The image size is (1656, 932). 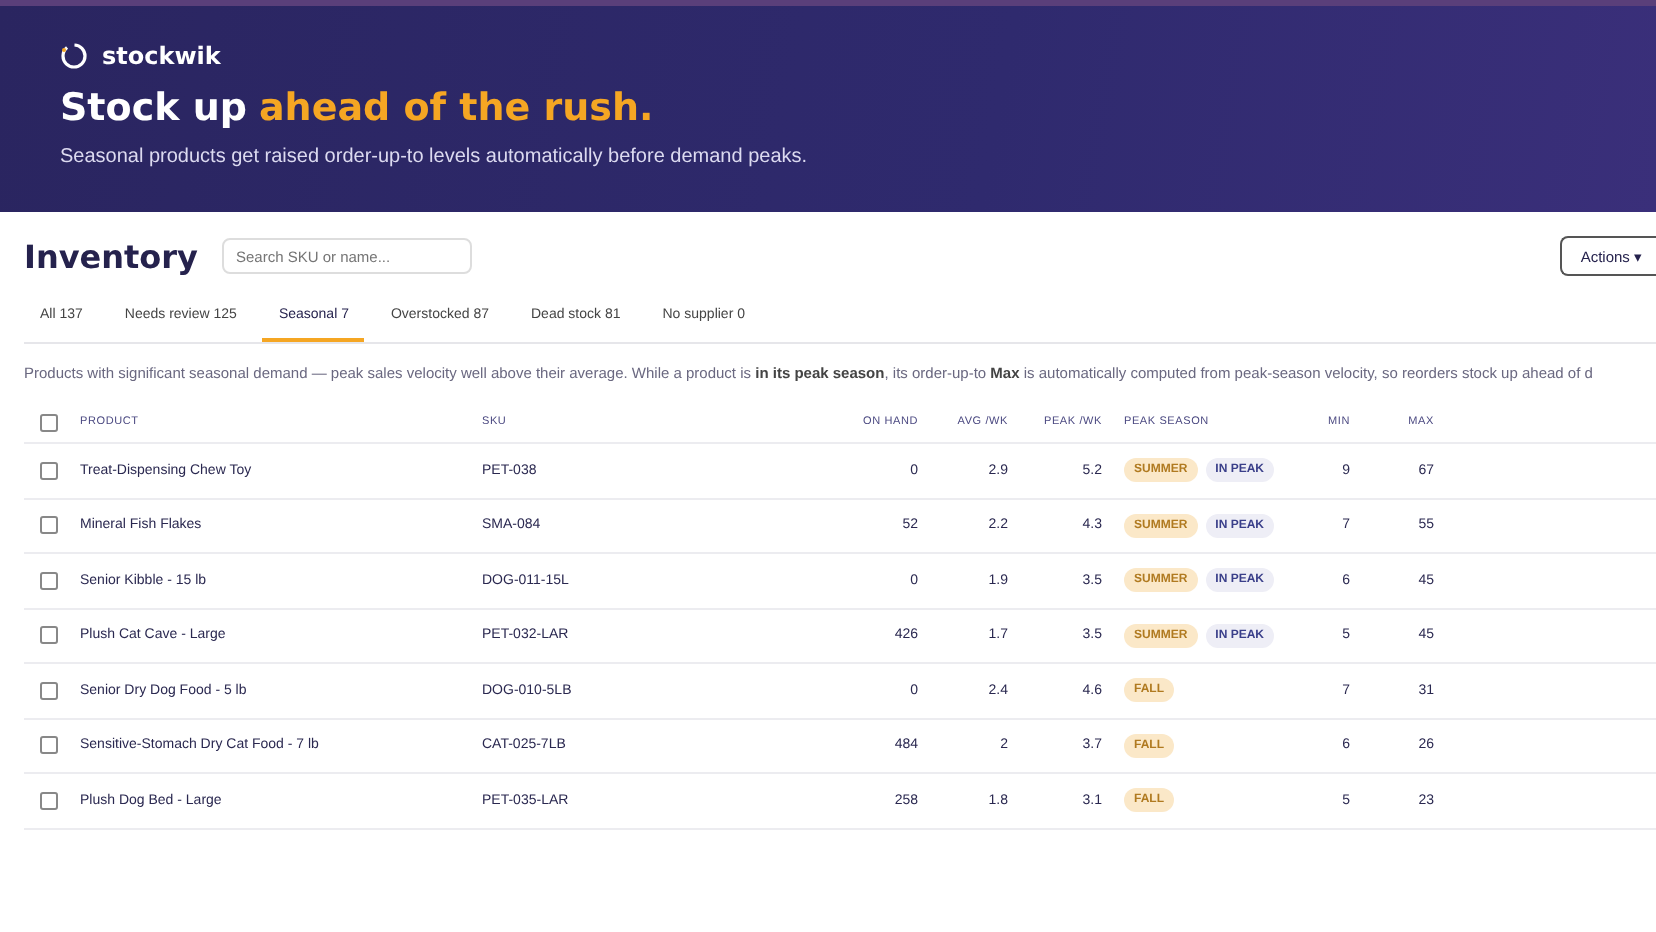 I want to click on logo-icon, so click(x=74, y=56).